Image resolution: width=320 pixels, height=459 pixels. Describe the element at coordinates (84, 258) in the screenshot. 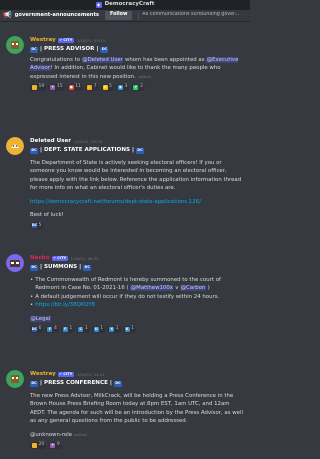

I see `message-timestamp: 1/16/21, 06:39` at that location.